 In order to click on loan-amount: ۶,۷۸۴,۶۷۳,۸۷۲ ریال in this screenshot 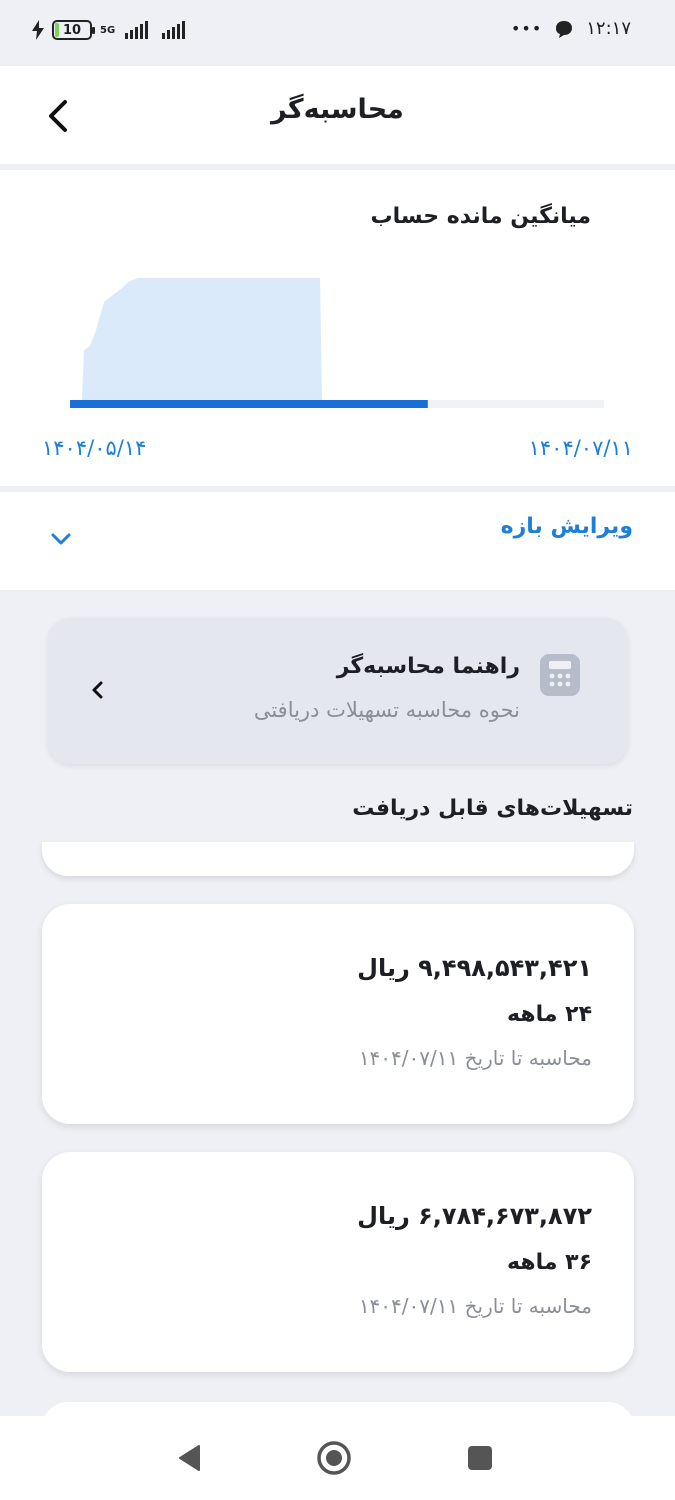, I will do `click(474, 1216)`.